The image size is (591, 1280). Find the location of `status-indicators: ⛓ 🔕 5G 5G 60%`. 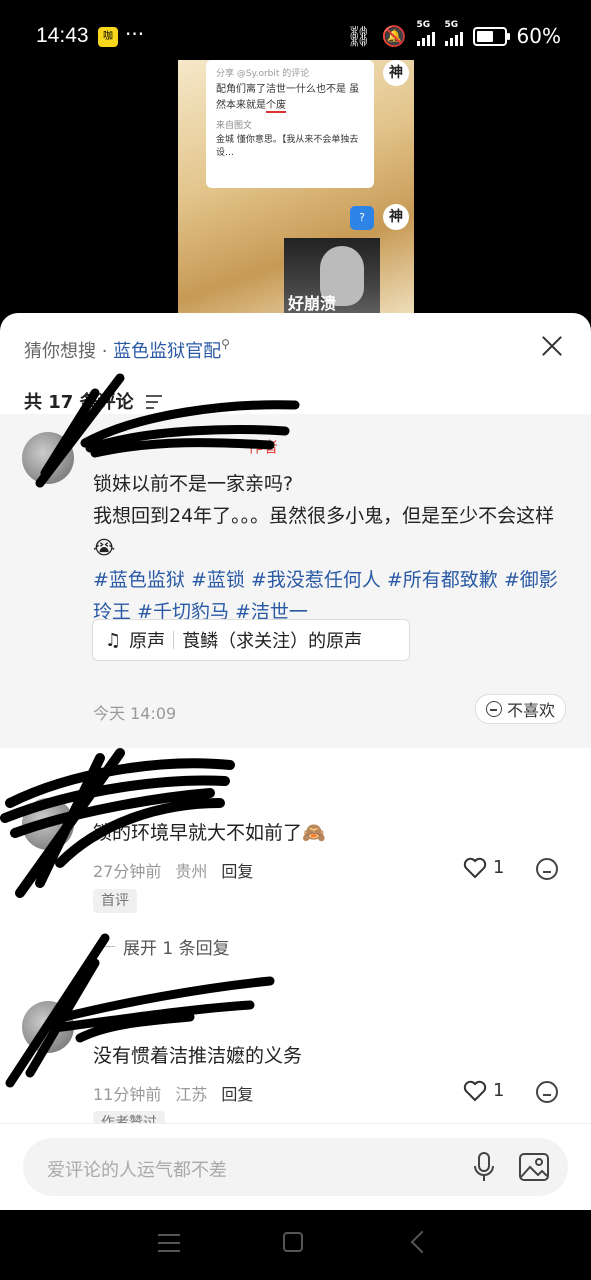

status-indicators: ⛓ 🔕 5G 5G 60% is located at coordinates (453, 34).